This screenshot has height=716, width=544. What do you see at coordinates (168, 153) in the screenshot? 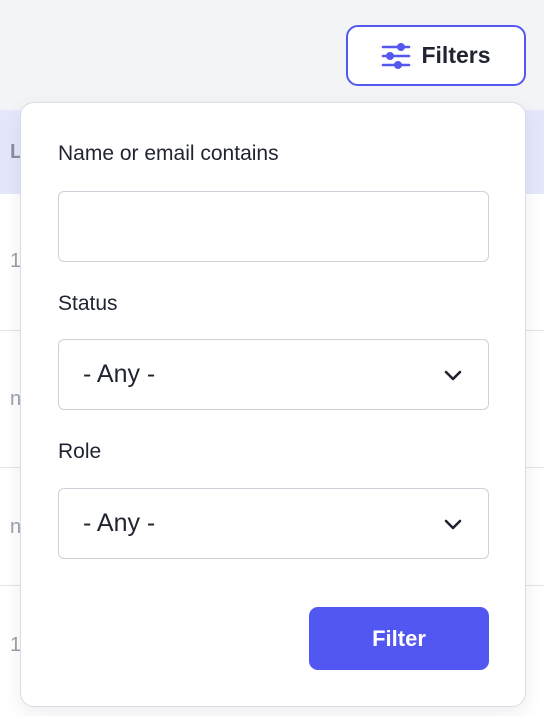
I see `name-field-label: Name or email contains` at bounding box center [168, 153].